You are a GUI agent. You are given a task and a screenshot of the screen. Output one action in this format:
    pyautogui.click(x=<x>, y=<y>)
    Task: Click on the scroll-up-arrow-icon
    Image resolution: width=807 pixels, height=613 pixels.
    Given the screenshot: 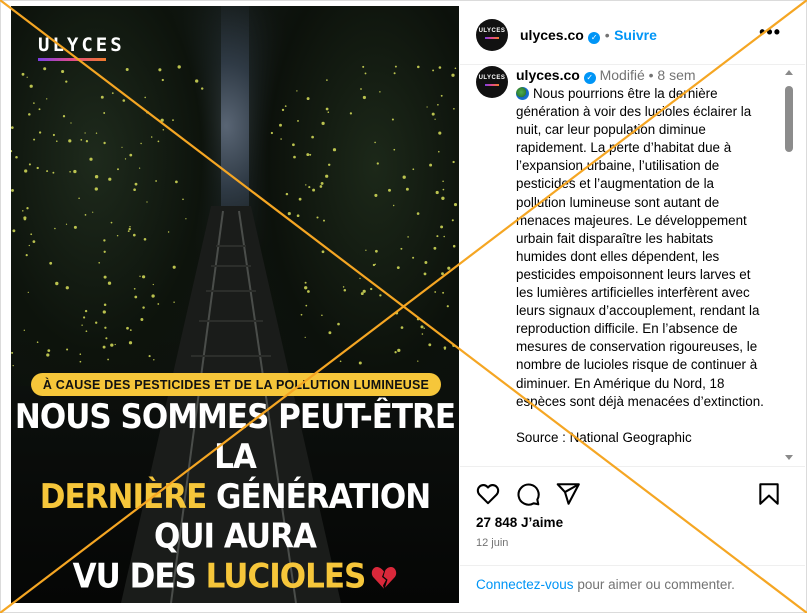 What is the action you would take?
    pyautogui.click(x=789, y=72)
    